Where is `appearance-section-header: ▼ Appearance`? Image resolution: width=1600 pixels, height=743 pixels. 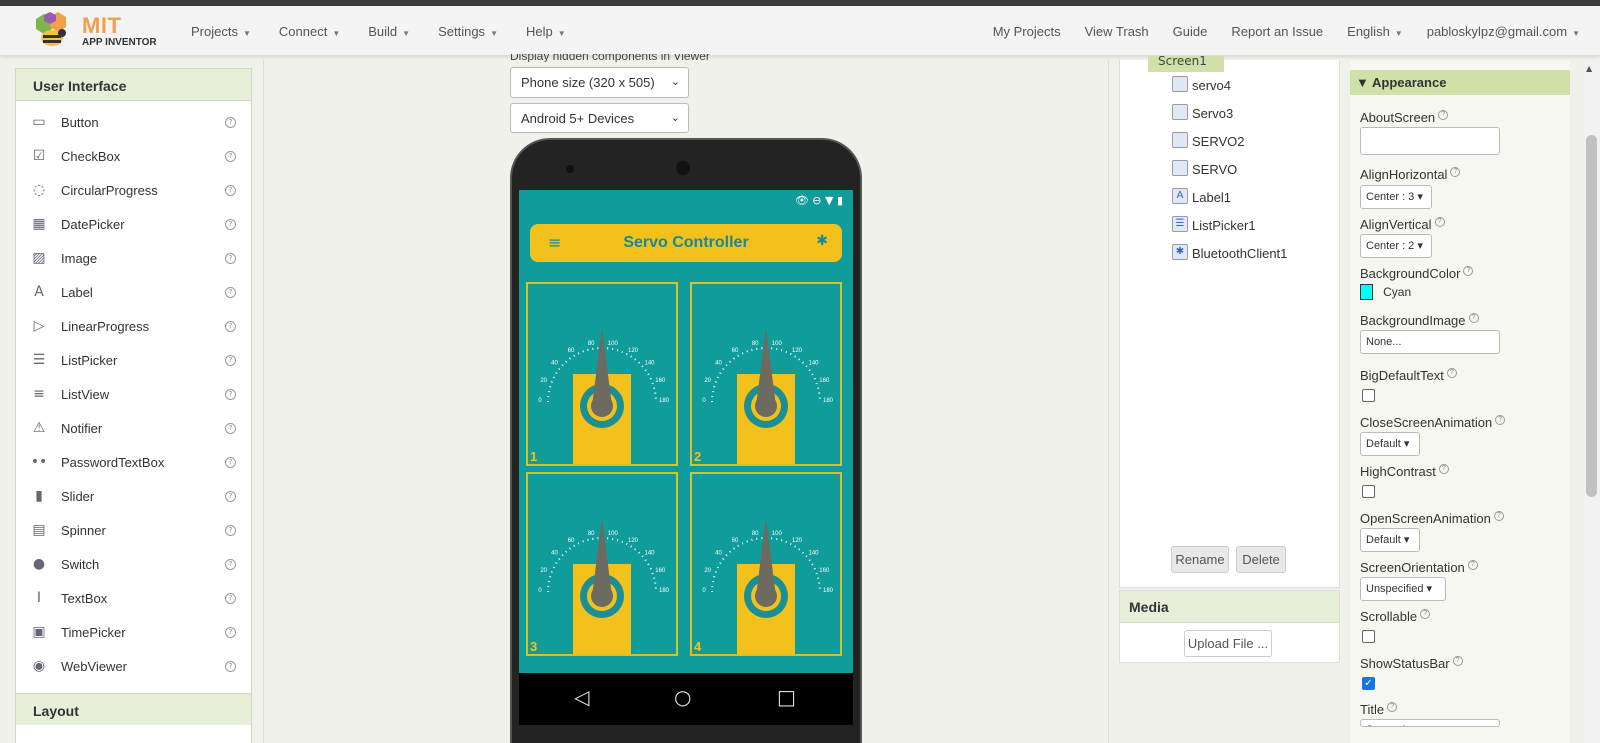 appearance-section-header: ▼ Appearance is located at coordinates (1460, 82).